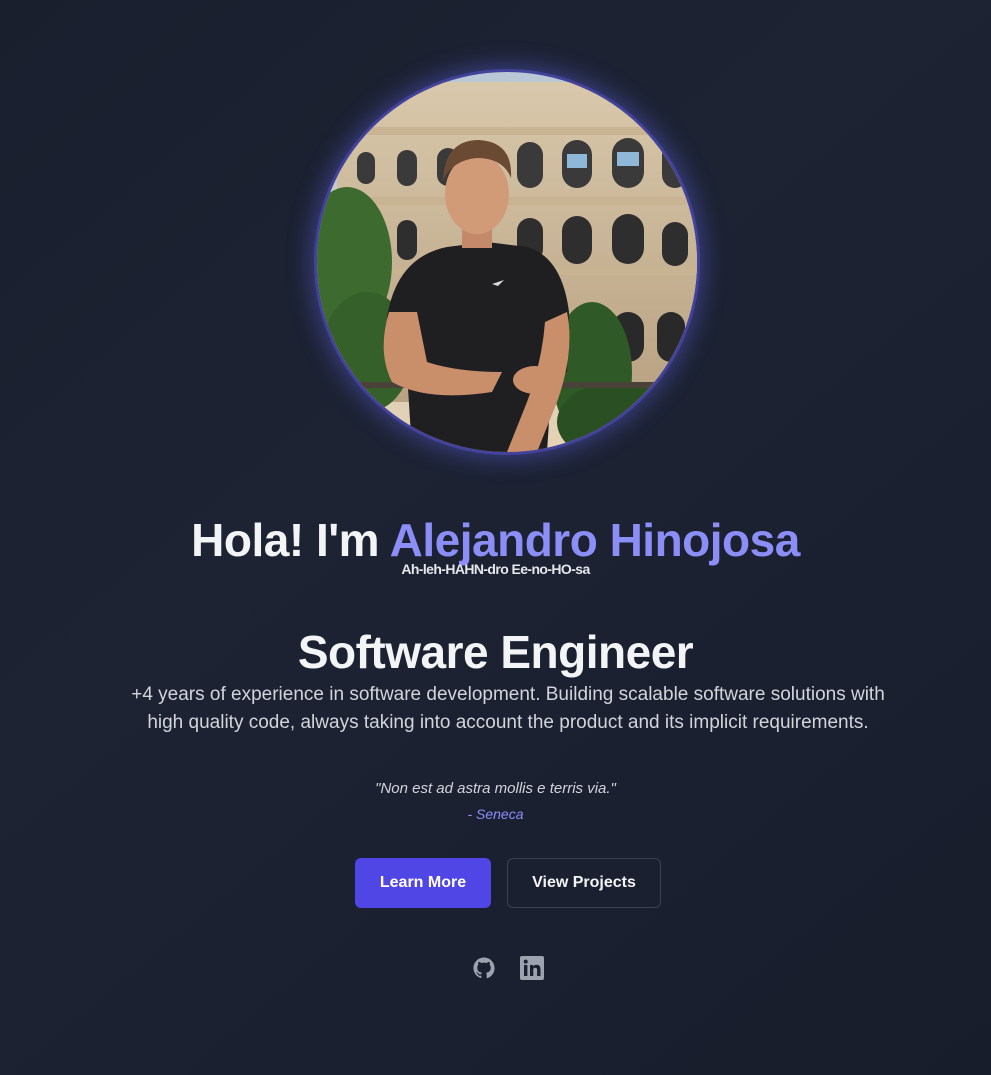 This screenshot has height=1075, width=991. What do you see at coordinates (423, 883) in the screenshot?
I see `learn-more-button: Learn More` at bounding box center [423, 883].